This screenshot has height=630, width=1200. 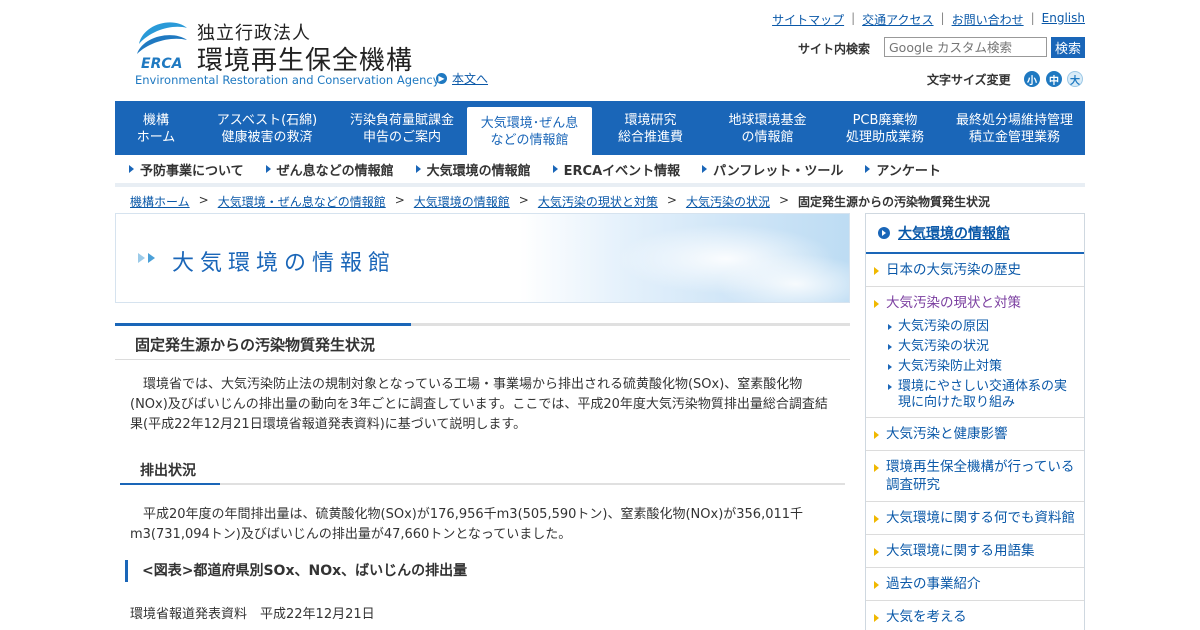 I want to click on side-sub-prevention: 大気汚染防止対策, so click(x=975, y=369).